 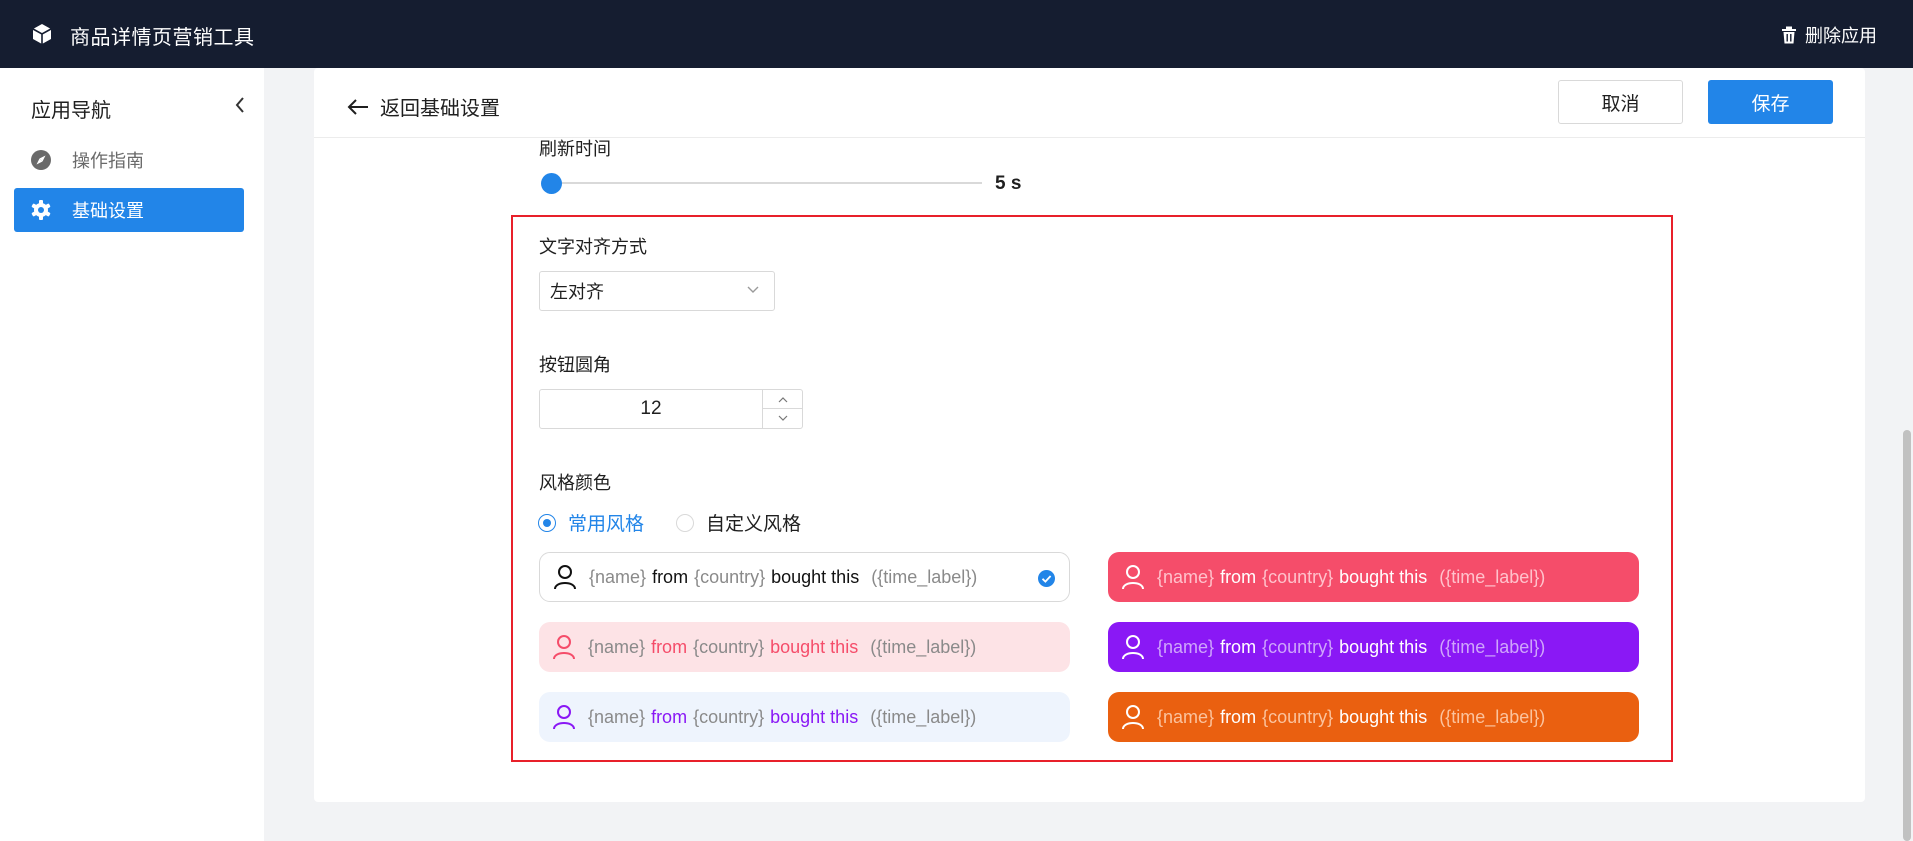 I want to click on refresh-value: 5 s, so click(x=1008, y=183).